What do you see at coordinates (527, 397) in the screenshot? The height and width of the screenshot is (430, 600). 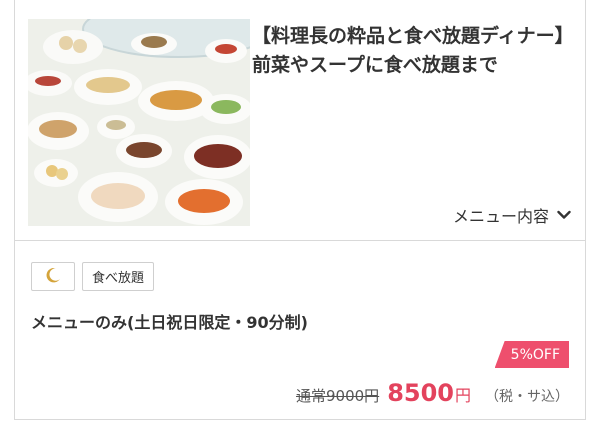 I see `tax-note: （税・サ込）` at bounding box center [527, 397].